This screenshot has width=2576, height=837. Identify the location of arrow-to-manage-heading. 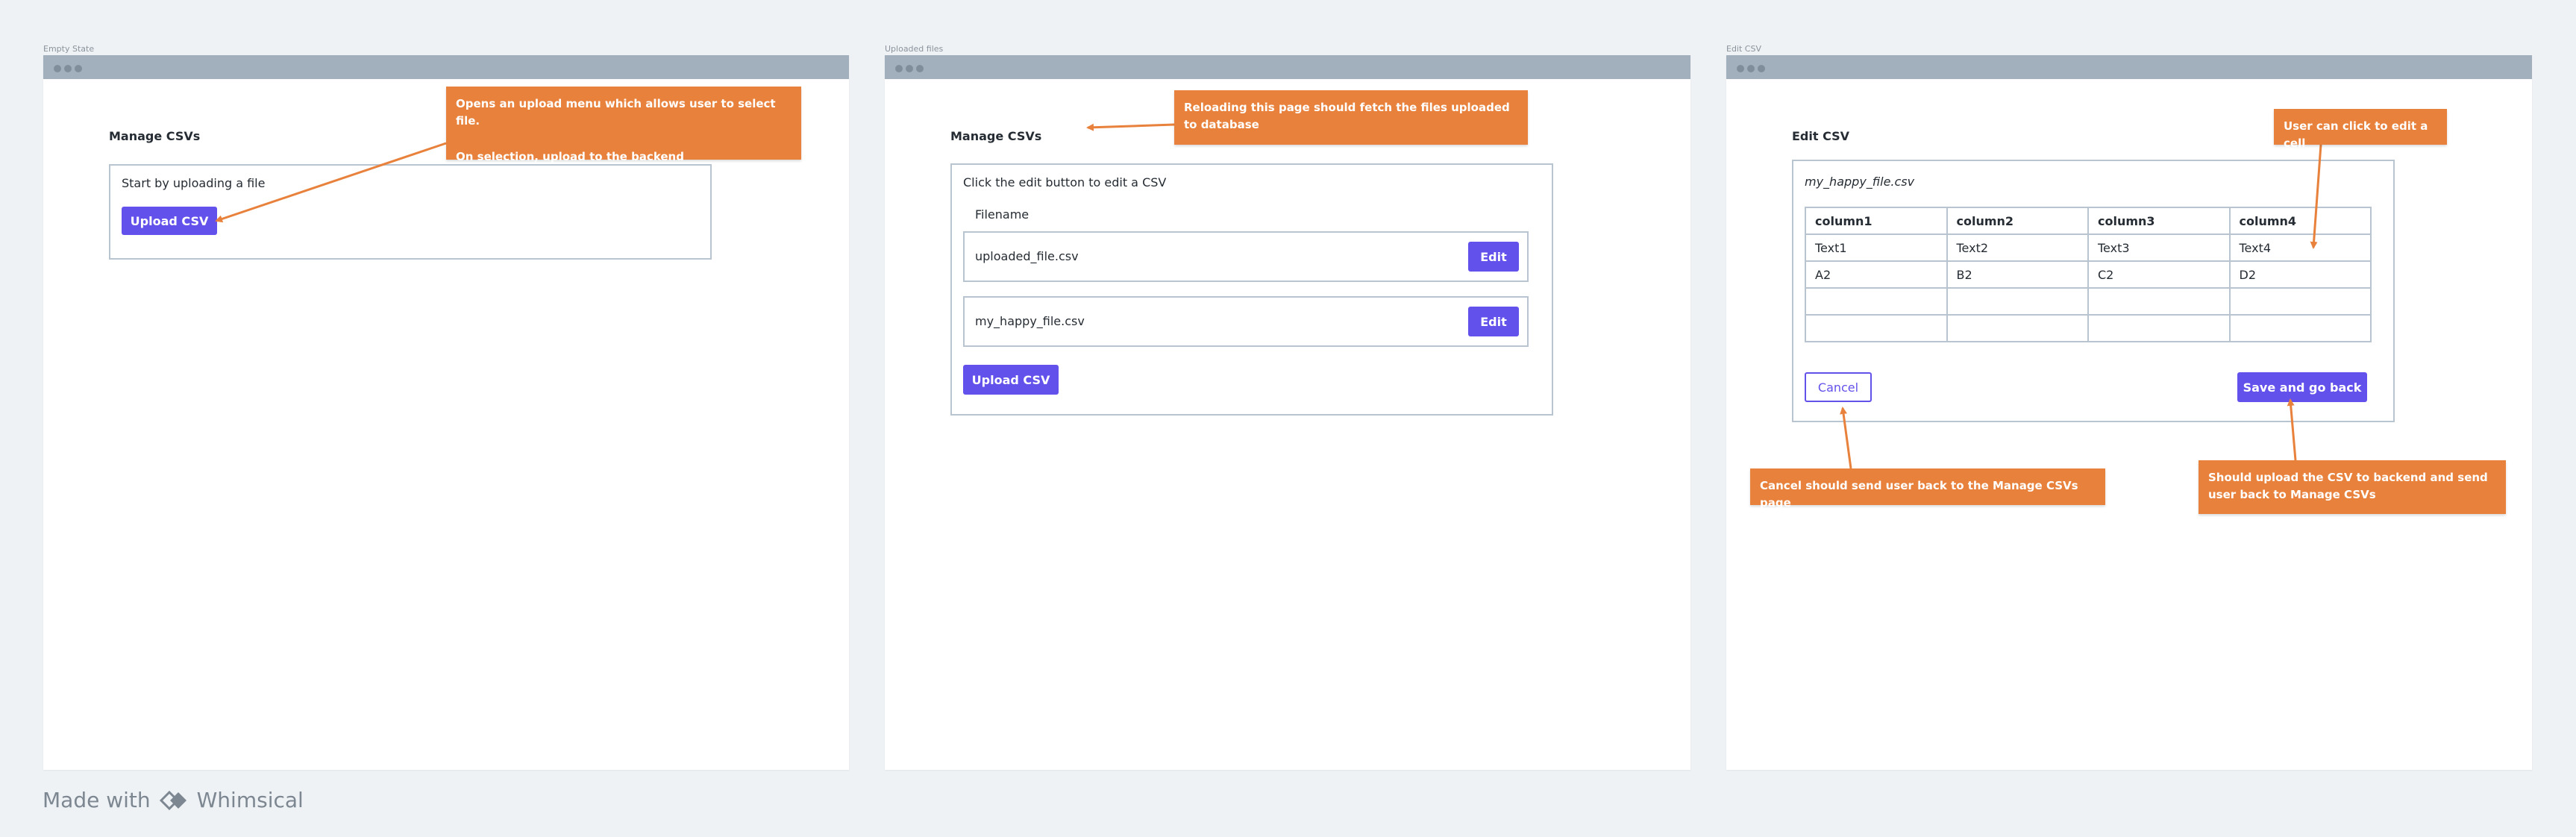
(1130, 127).